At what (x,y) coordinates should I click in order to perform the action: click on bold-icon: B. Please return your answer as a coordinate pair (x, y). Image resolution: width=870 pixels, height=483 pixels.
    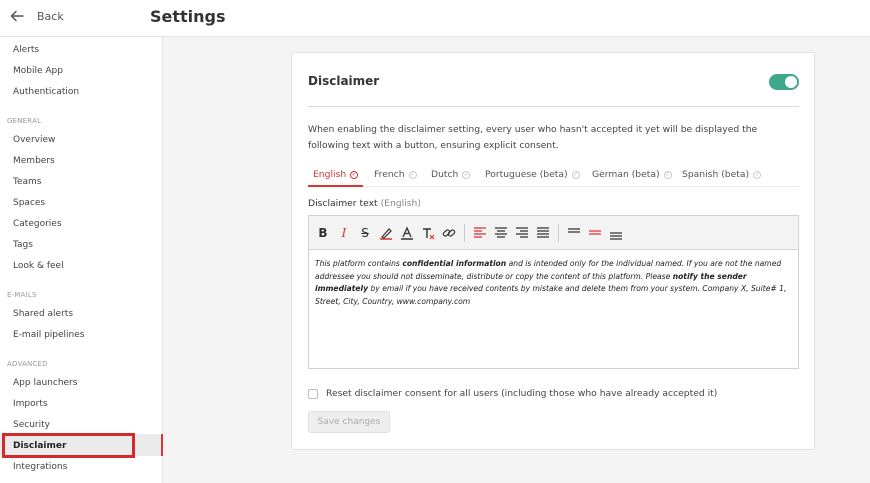
    Looking at the image, I should click on (323, 233).